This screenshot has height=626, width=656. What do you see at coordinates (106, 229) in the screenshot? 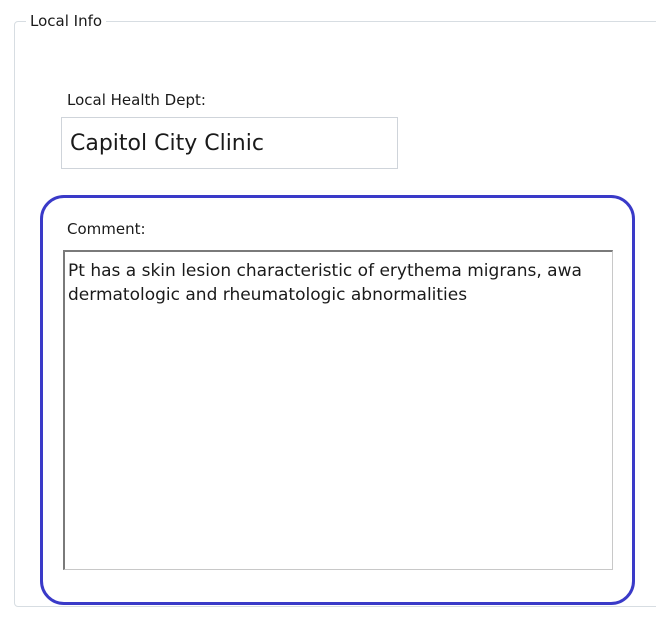
I see `comment-label: Comment:` at bounding box center [106, 229].